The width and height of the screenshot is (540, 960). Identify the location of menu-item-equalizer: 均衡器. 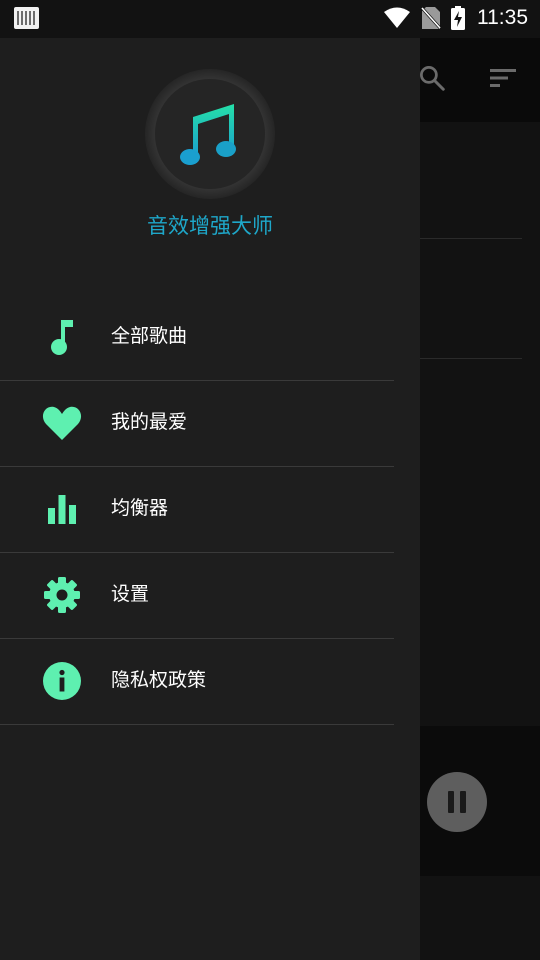
(197, 510).